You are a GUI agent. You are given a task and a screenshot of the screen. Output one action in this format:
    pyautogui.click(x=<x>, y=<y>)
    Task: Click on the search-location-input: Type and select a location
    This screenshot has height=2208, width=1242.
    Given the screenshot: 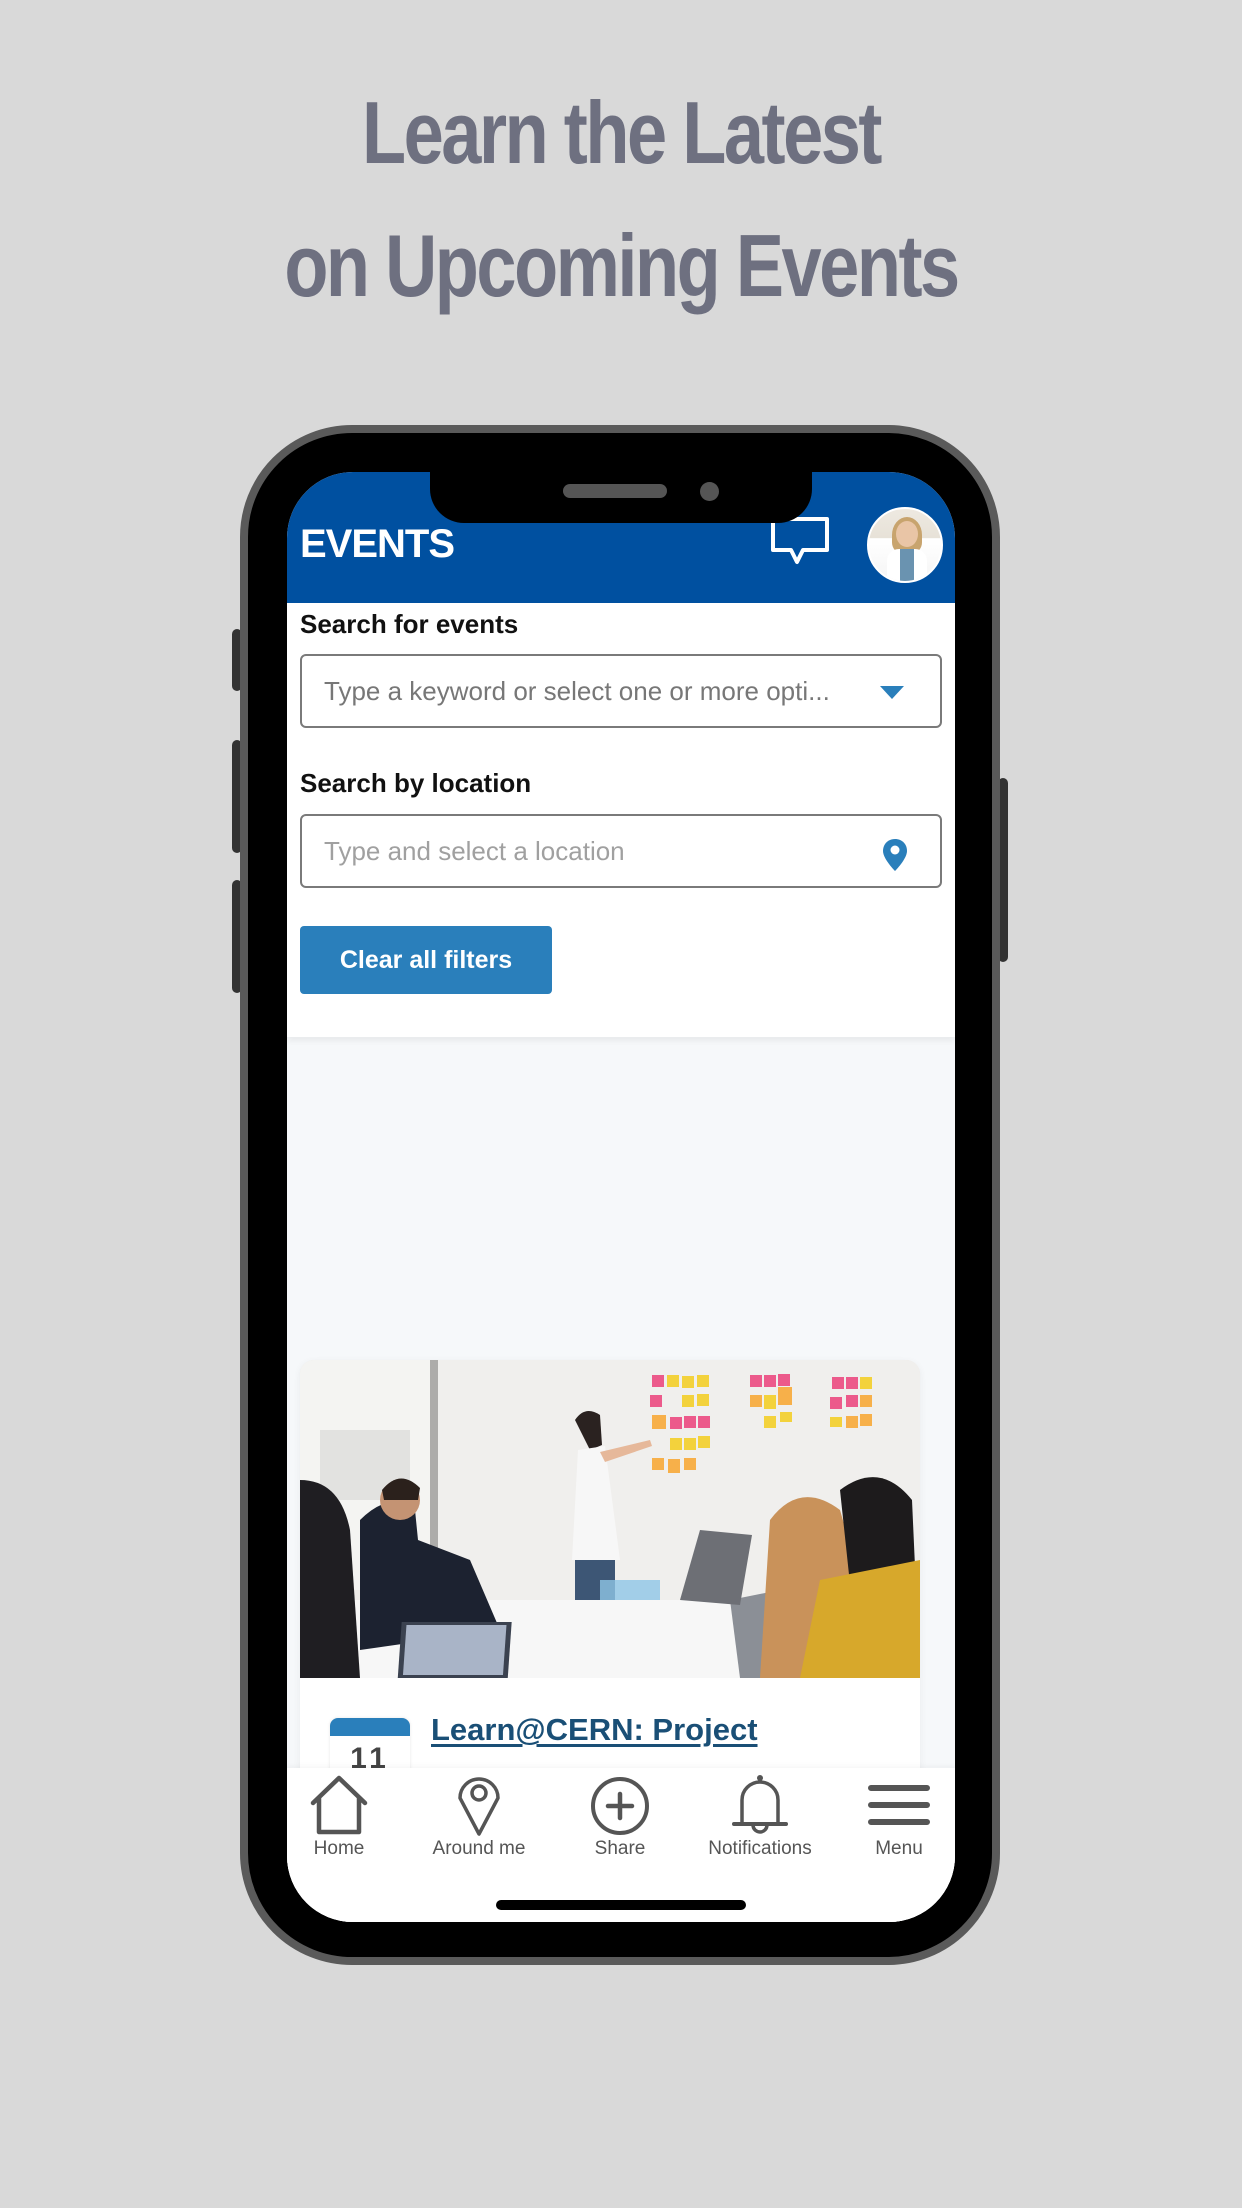 What is the action you would take?
    pyautogui.click(x=621, y=851)
    